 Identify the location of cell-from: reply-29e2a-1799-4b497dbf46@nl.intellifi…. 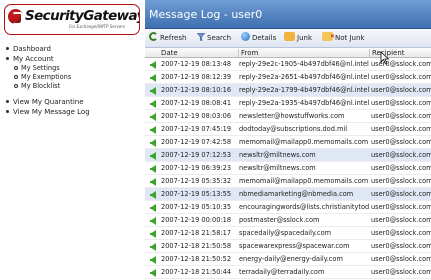
(304, 90).